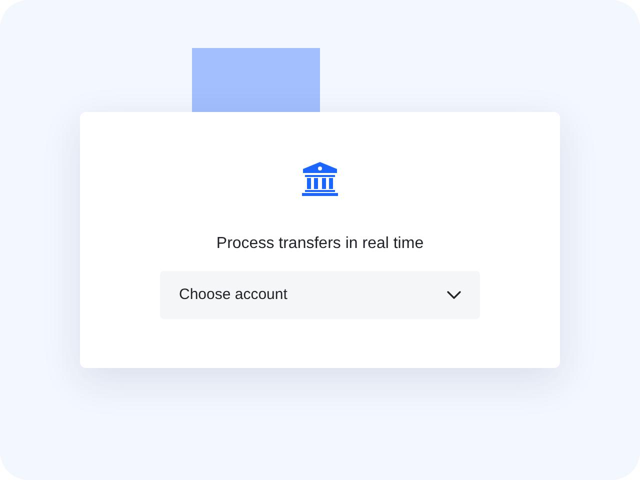 The width and height of the screenshot is (640, 480). I want to click on account-dropdown: Choose account, so click(320, 295).